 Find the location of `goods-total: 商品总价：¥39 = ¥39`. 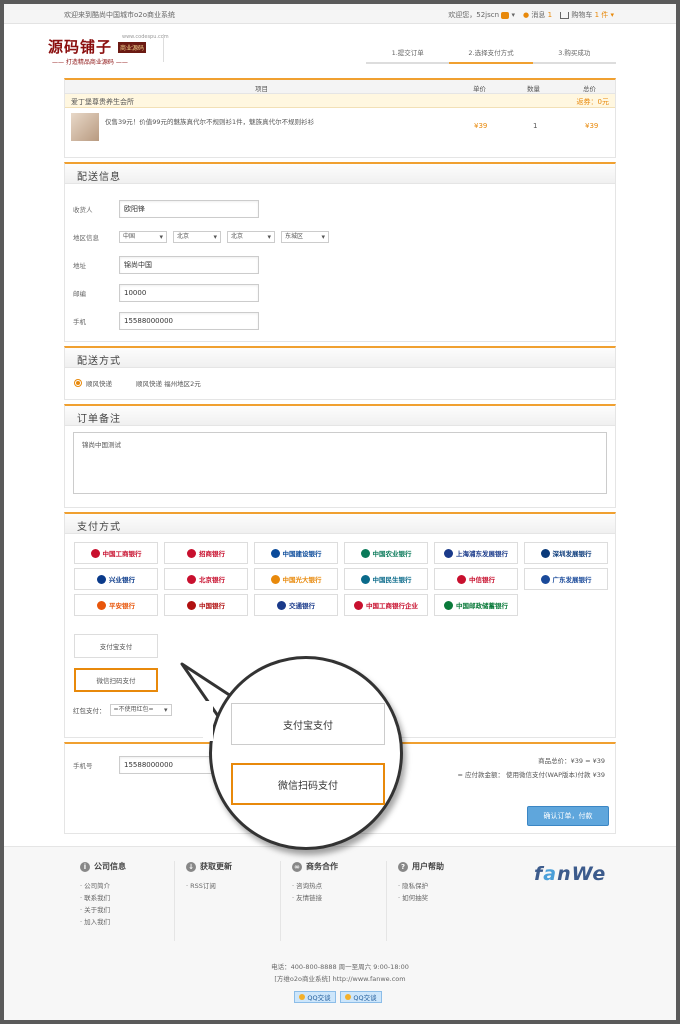

goods-total: 商品总价：¥39 = ¥39 is located at coordinates (571, 761).